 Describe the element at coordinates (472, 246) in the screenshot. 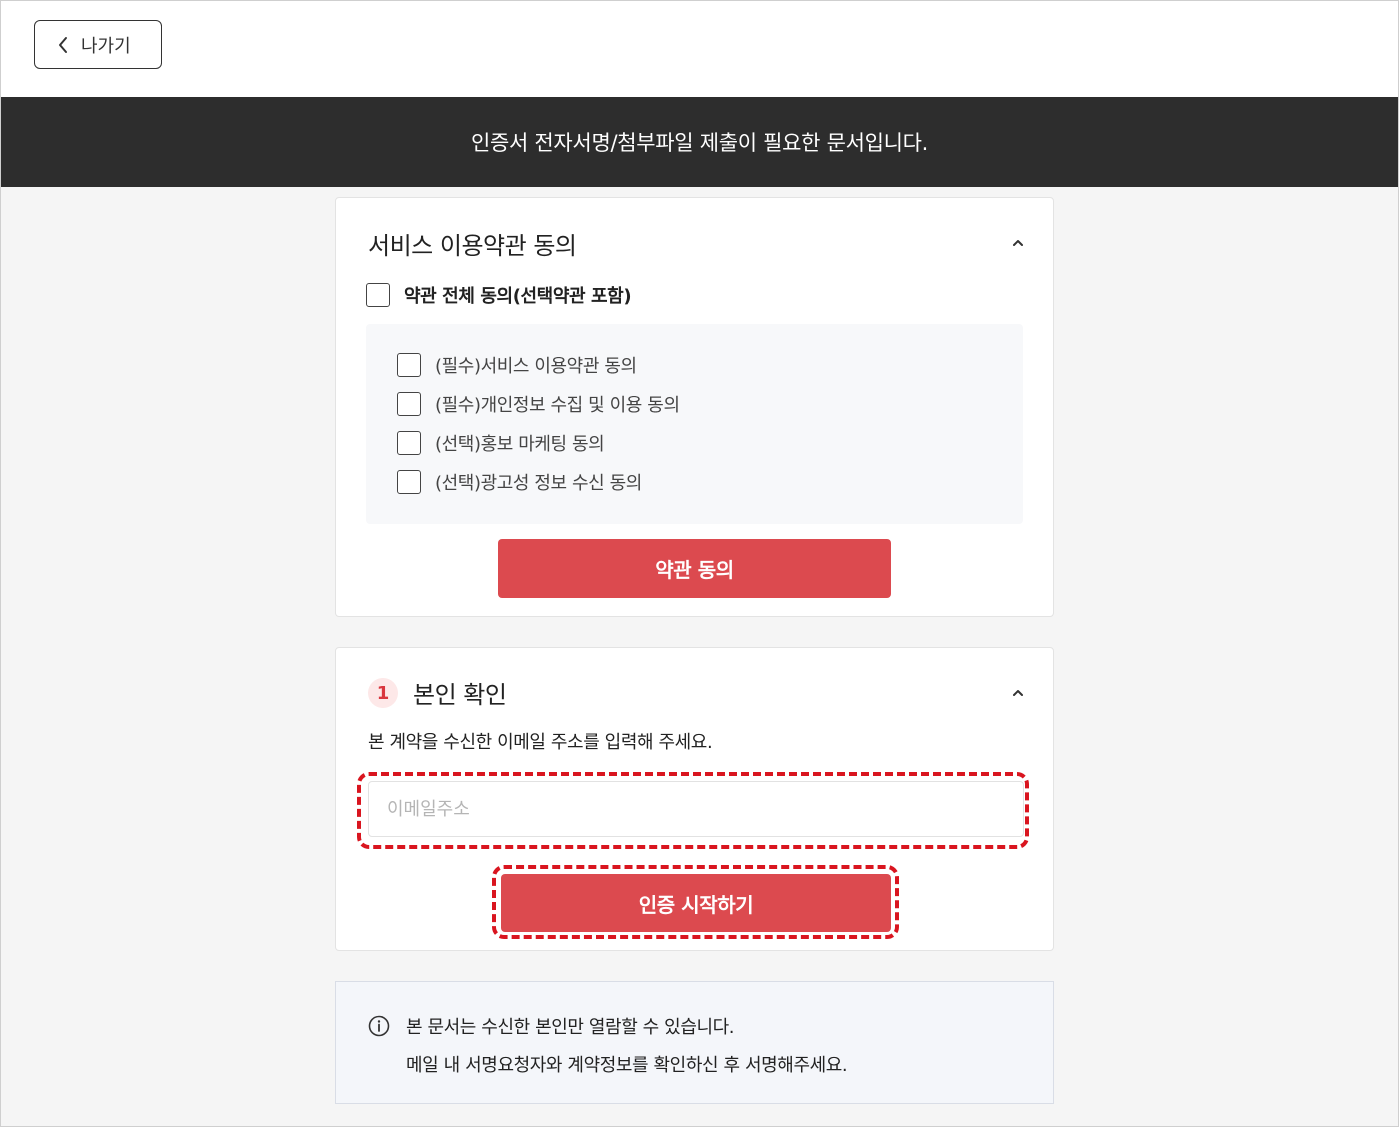

I see `terms-title: 서비스 이용약관 동의` at that location.